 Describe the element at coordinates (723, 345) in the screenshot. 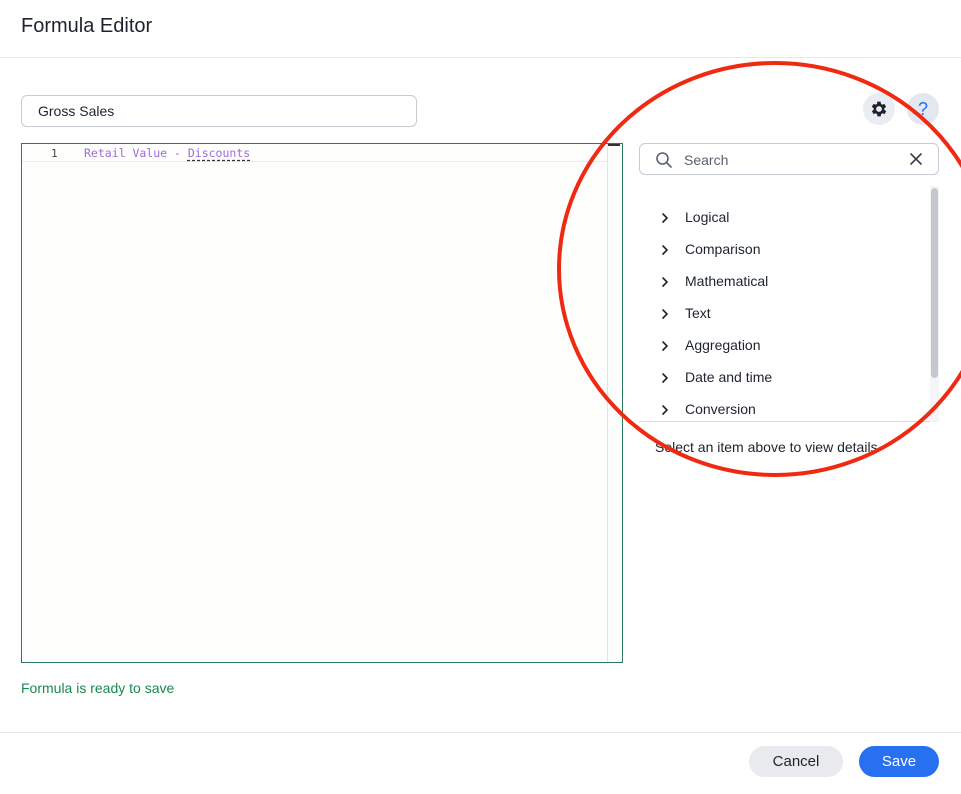

I see `category-label: Aggregation` at that location.